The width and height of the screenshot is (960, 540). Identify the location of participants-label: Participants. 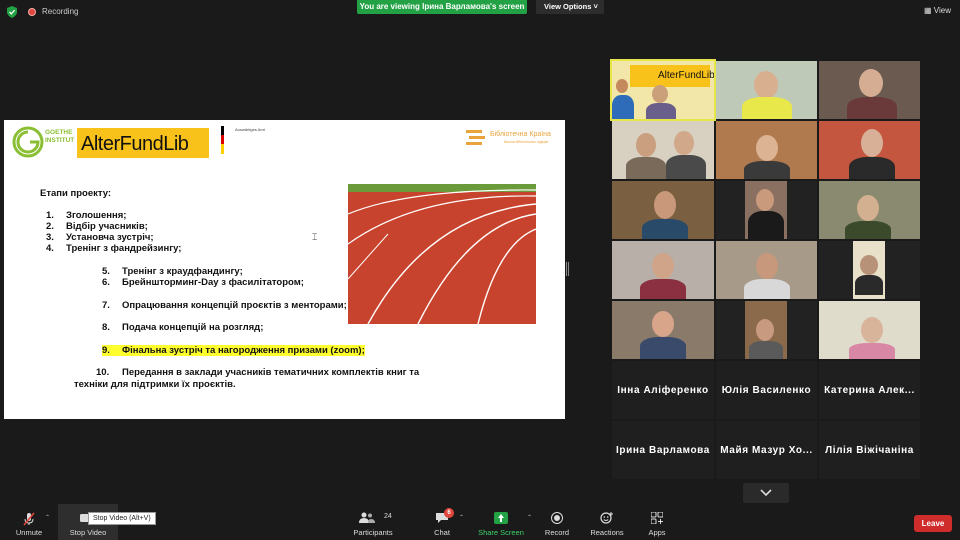
(373, 532).